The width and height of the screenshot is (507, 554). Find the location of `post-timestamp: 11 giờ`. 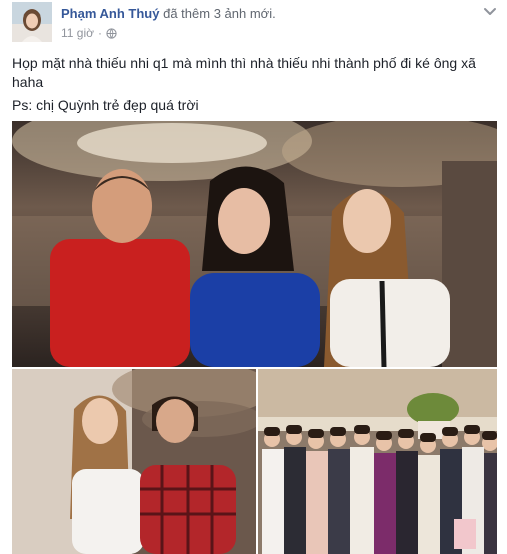

post-timestamp: 11 giờ is located at coordinates (77, 33).